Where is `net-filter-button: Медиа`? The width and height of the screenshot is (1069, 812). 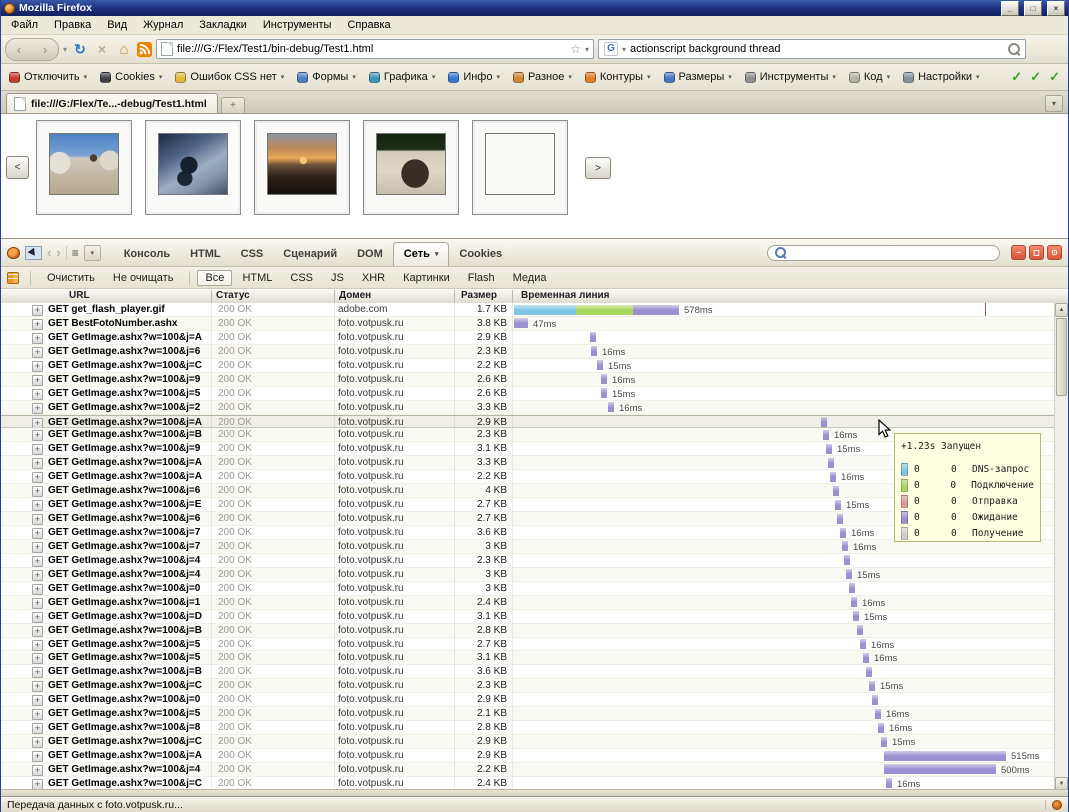
net-filter-button: Медиа is located at coordinates (530, 278).